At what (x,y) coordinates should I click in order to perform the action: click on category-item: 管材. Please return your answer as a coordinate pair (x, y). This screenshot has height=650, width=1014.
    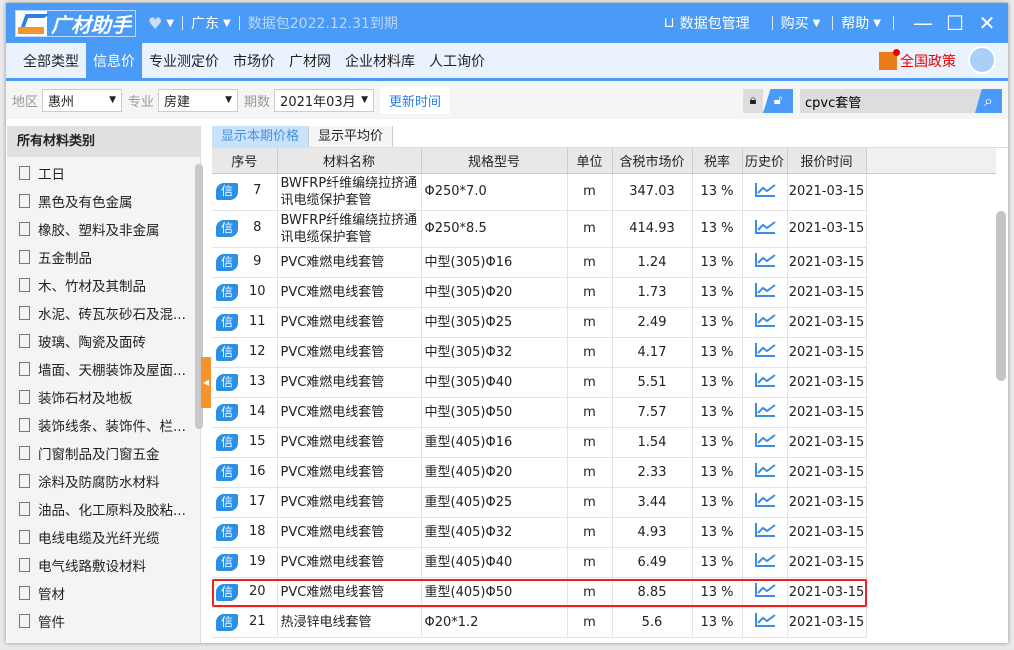
    Looking at the image, I should click on (103, 593).